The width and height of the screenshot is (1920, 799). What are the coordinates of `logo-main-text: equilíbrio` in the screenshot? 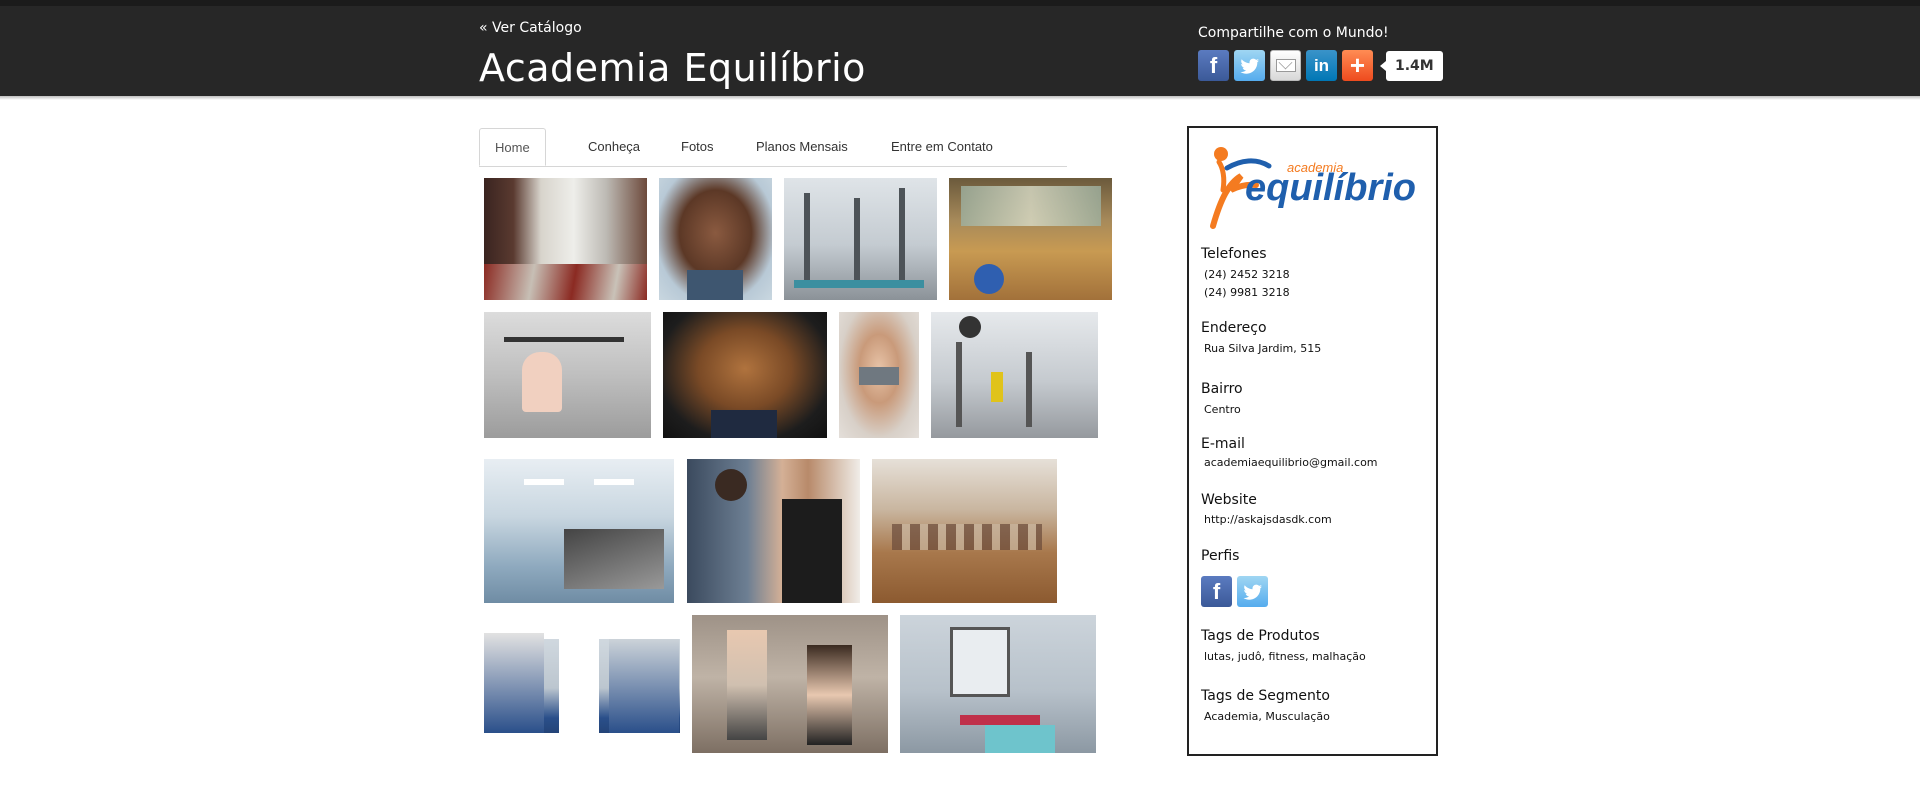 It's located at (1330, 188).